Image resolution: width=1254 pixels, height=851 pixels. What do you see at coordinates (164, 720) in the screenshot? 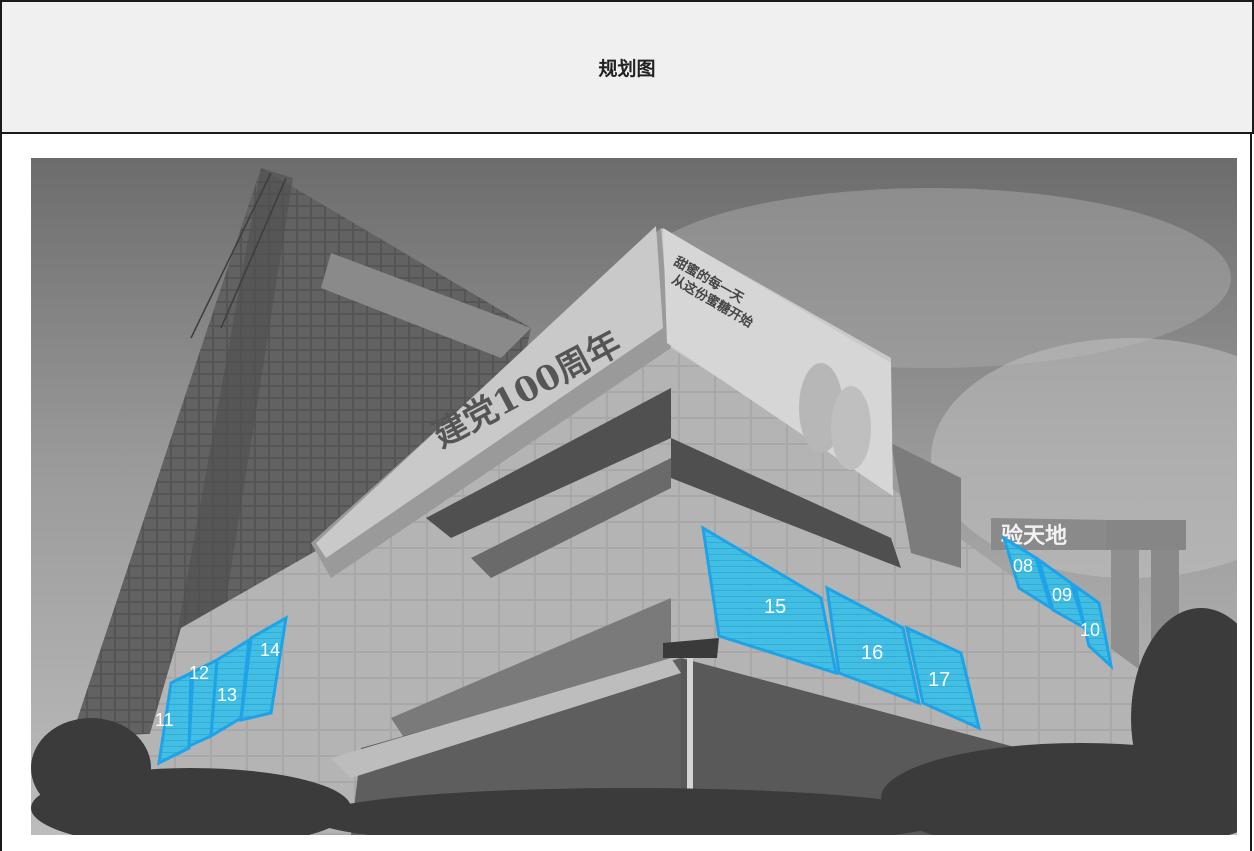
I see `label-11: 11` at bounding box center [164, 720].